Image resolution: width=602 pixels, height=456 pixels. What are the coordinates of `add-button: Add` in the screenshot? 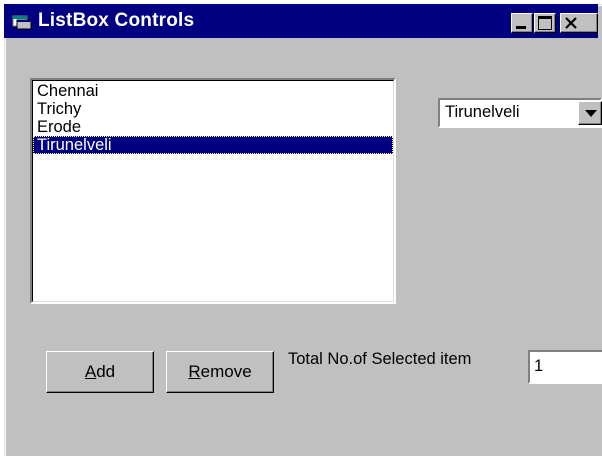 It's located at (100, 372).